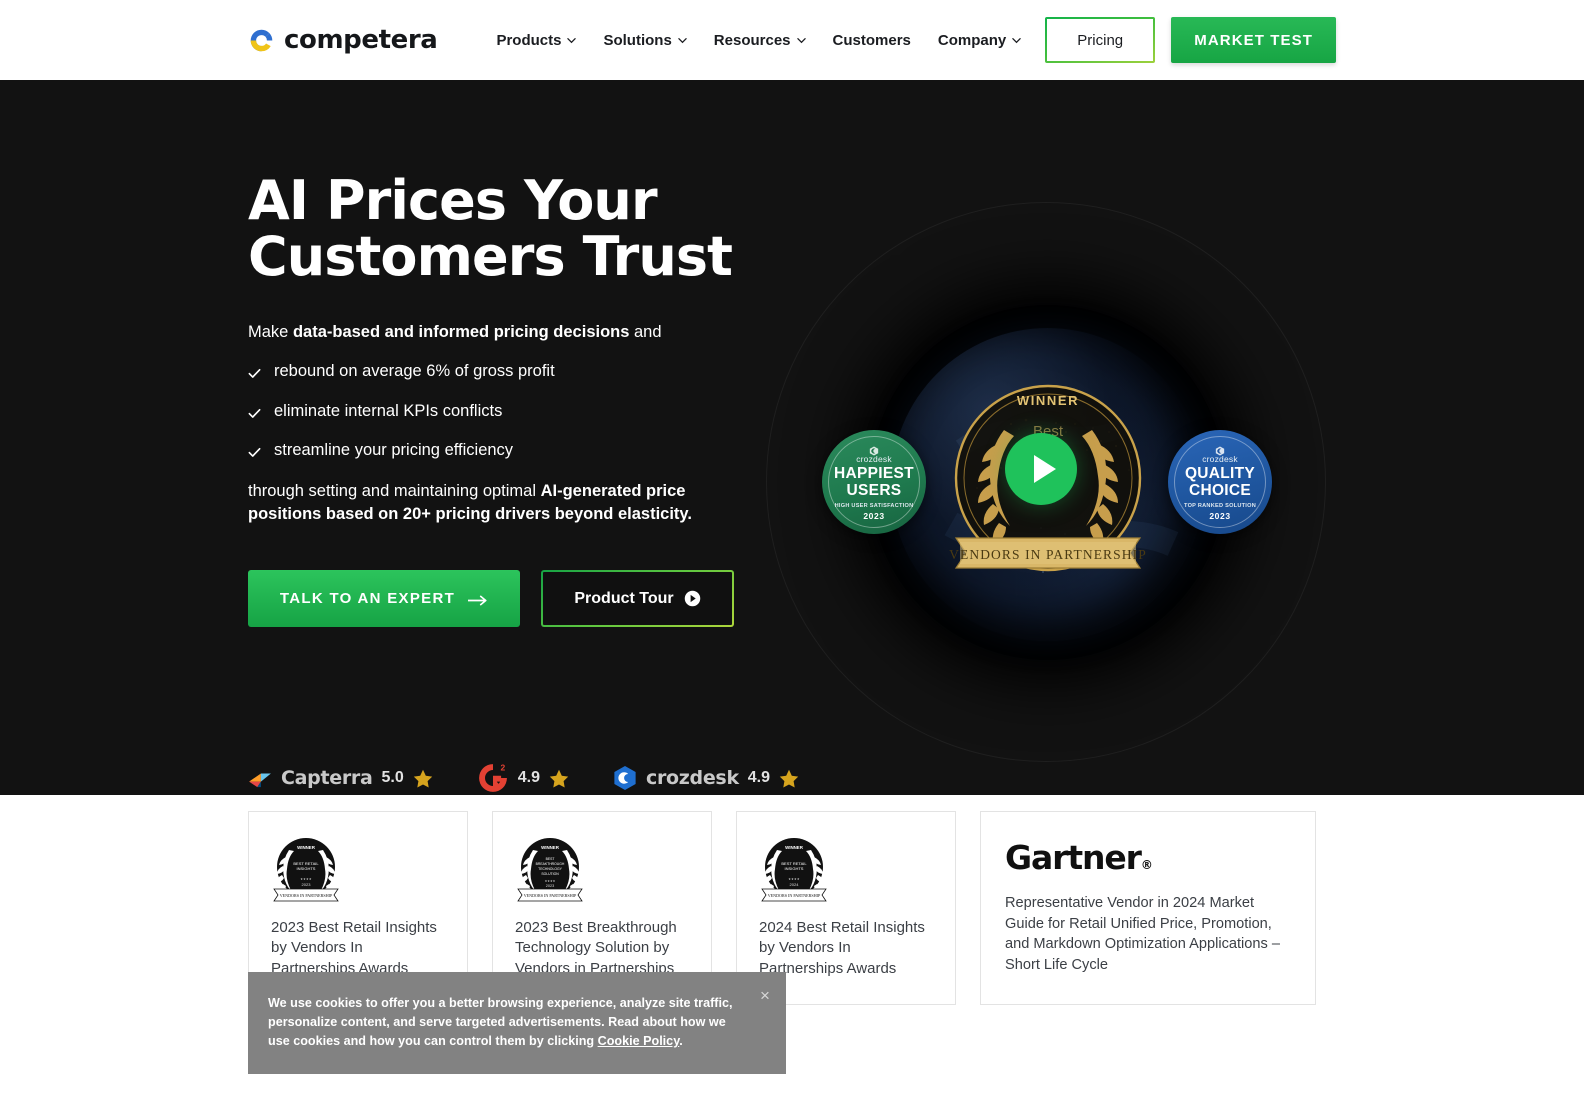 Image resolution: width=1584 pixels, height=1105 pixels. I want to click on svg-text: SOLUTION, so click(550, 874).